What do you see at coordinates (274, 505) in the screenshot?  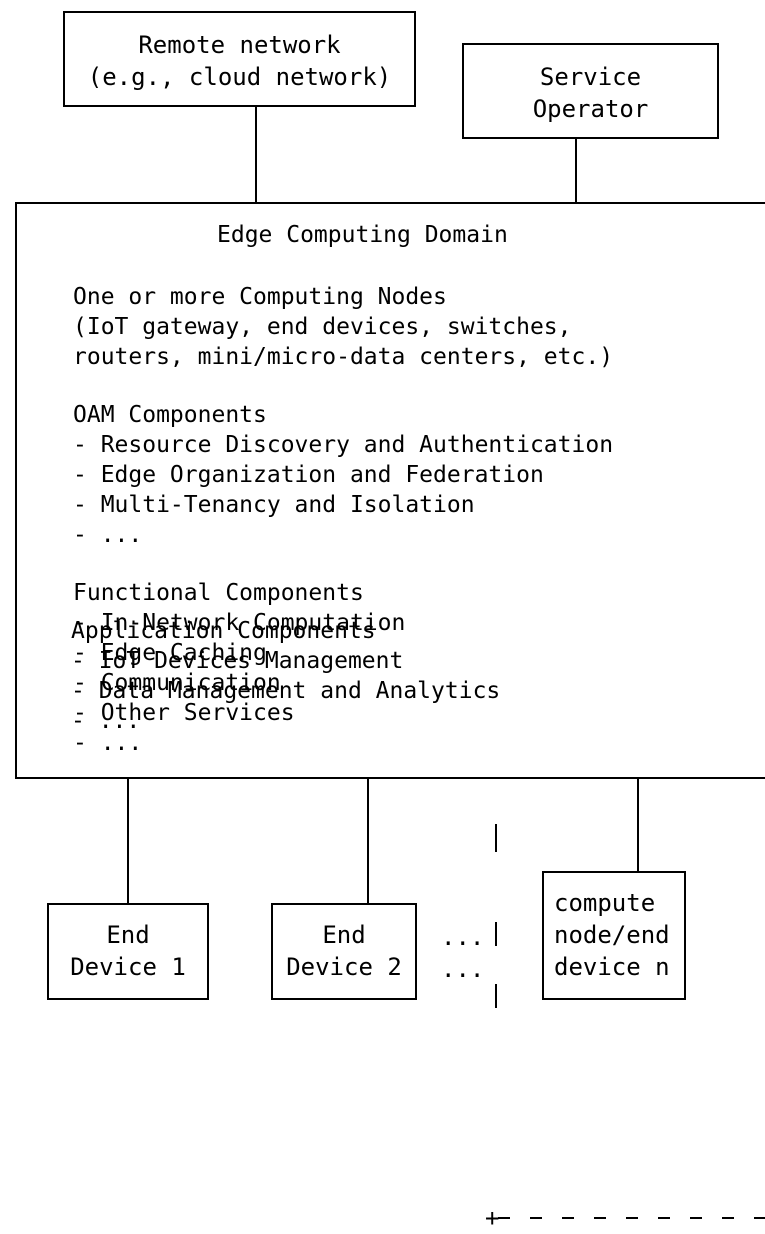 I see `oam-item: - Multi-Tenancy and Isolation` at bounding box center [274, 505].